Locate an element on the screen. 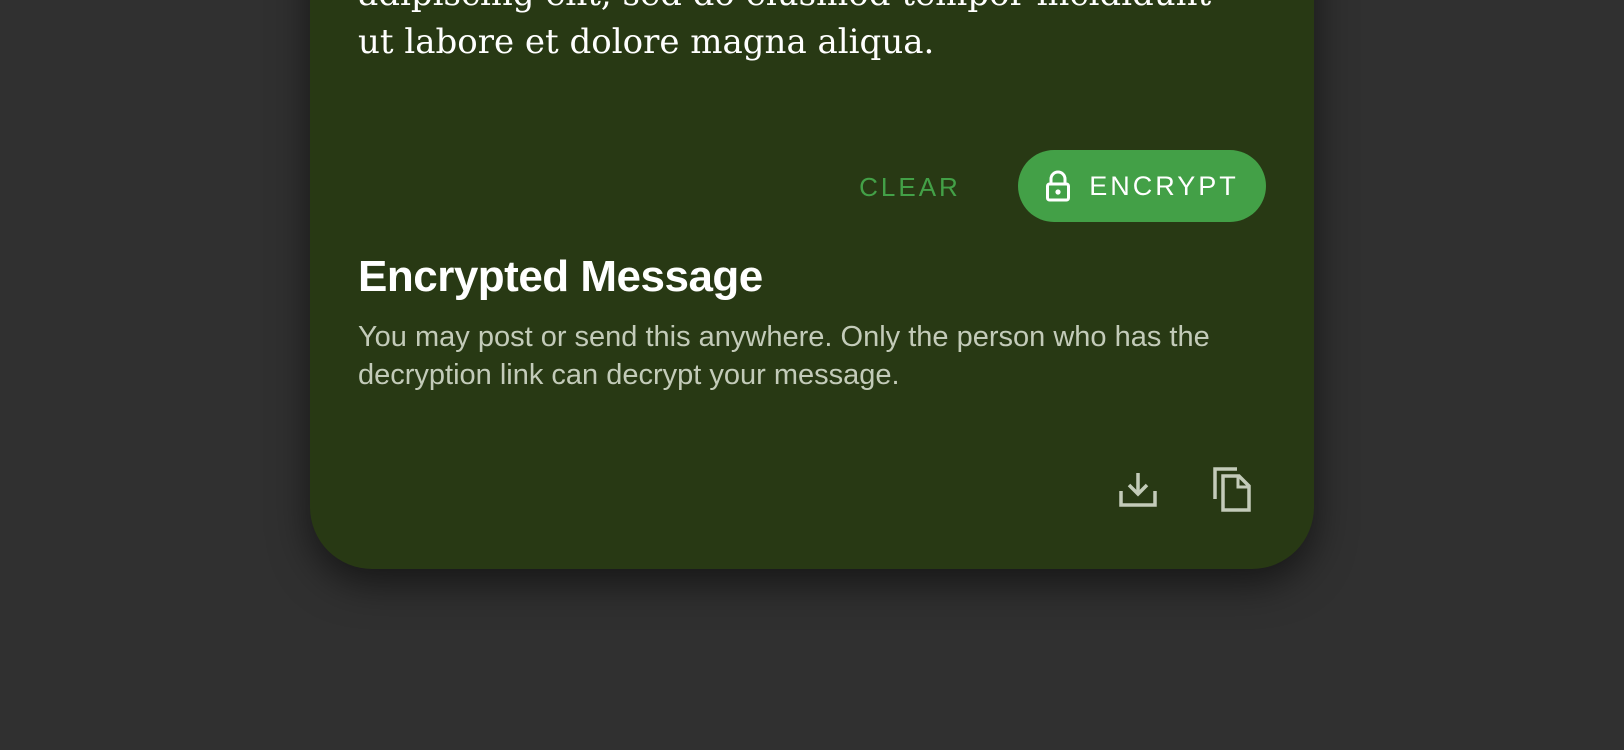  copy-icon is located at coordinates (1232, 490).